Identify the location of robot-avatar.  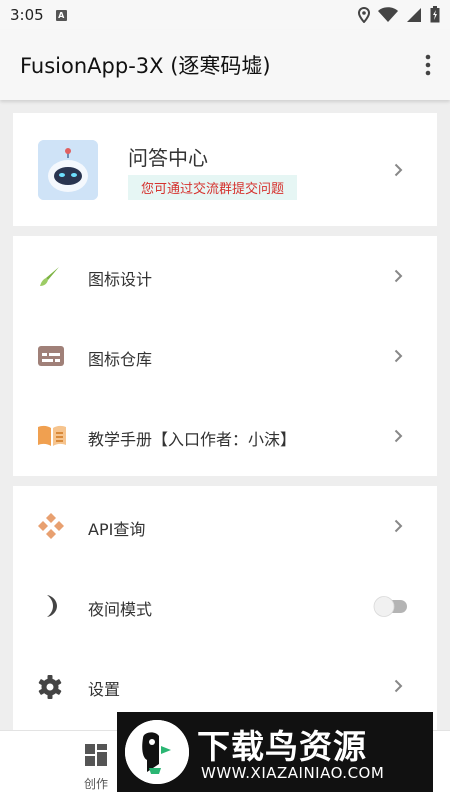
(68, 170).